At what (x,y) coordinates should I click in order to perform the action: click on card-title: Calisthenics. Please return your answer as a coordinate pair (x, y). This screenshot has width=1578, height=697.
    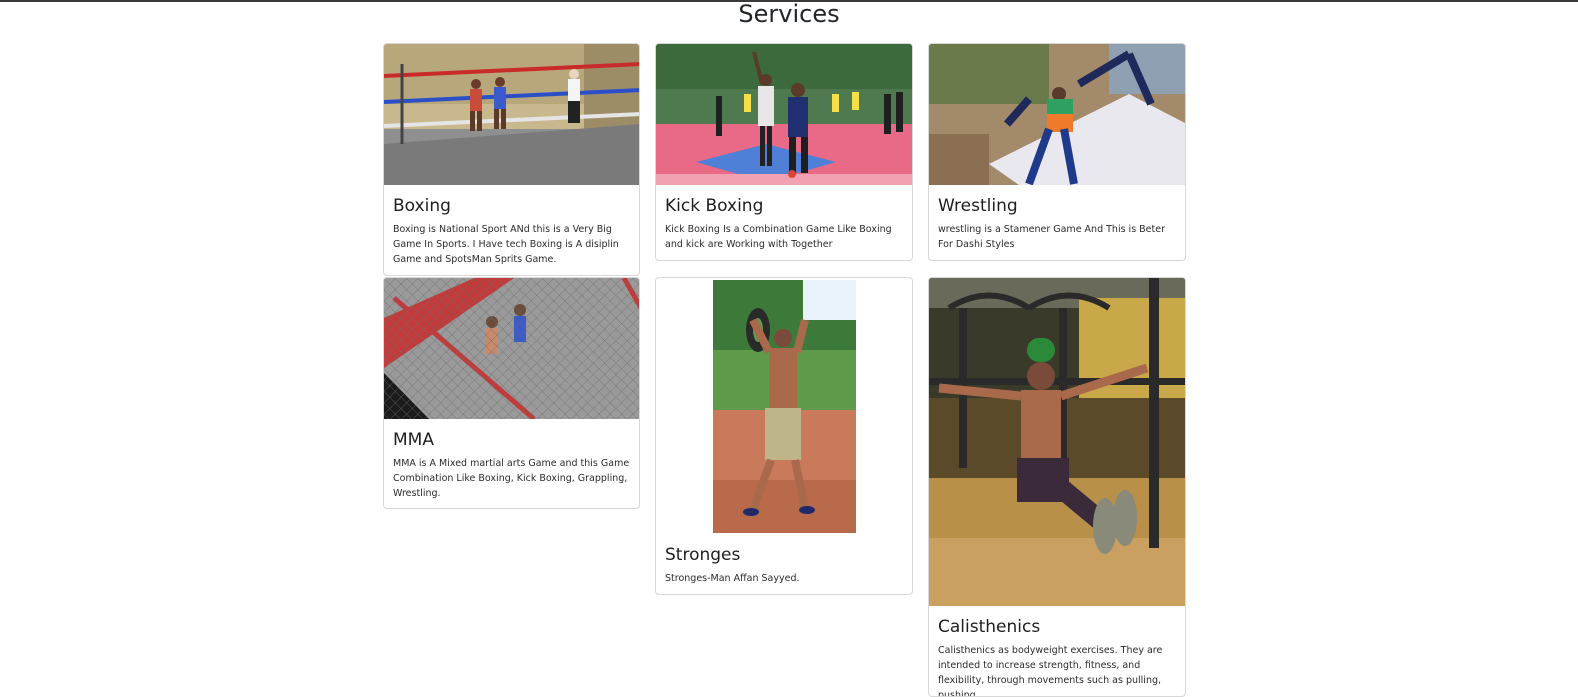
    Looking at the image, I should click on (989, 627).